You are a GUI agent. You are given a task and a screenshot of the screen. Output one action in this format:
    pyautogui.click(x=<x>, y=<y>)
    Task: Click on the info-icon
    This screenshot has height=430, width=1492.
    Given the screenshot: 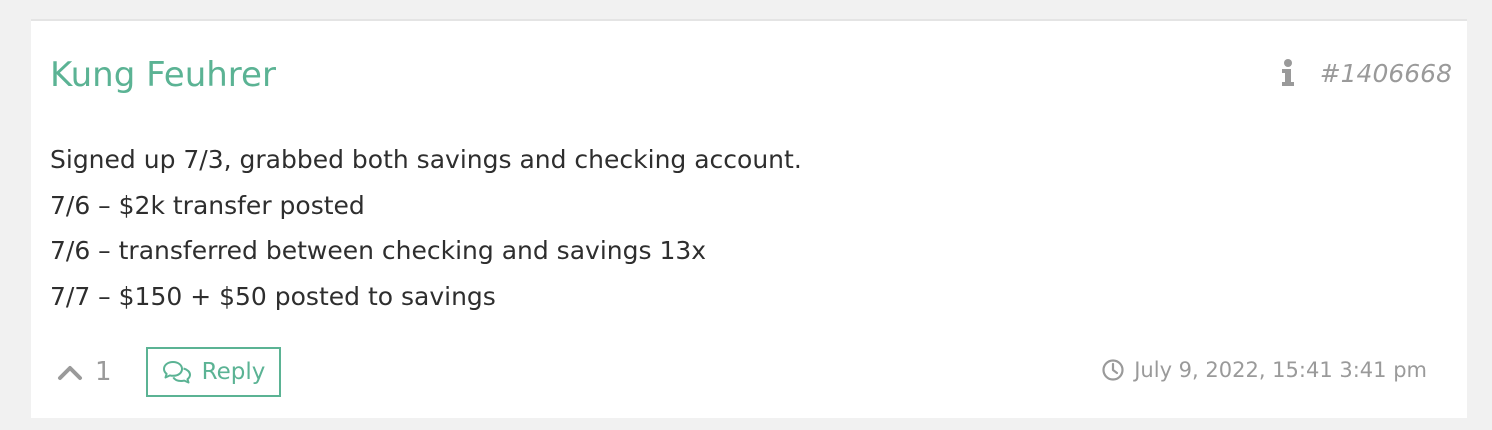 What is the action you would take?
    pyautogui.click(x=1288, y=73)
    